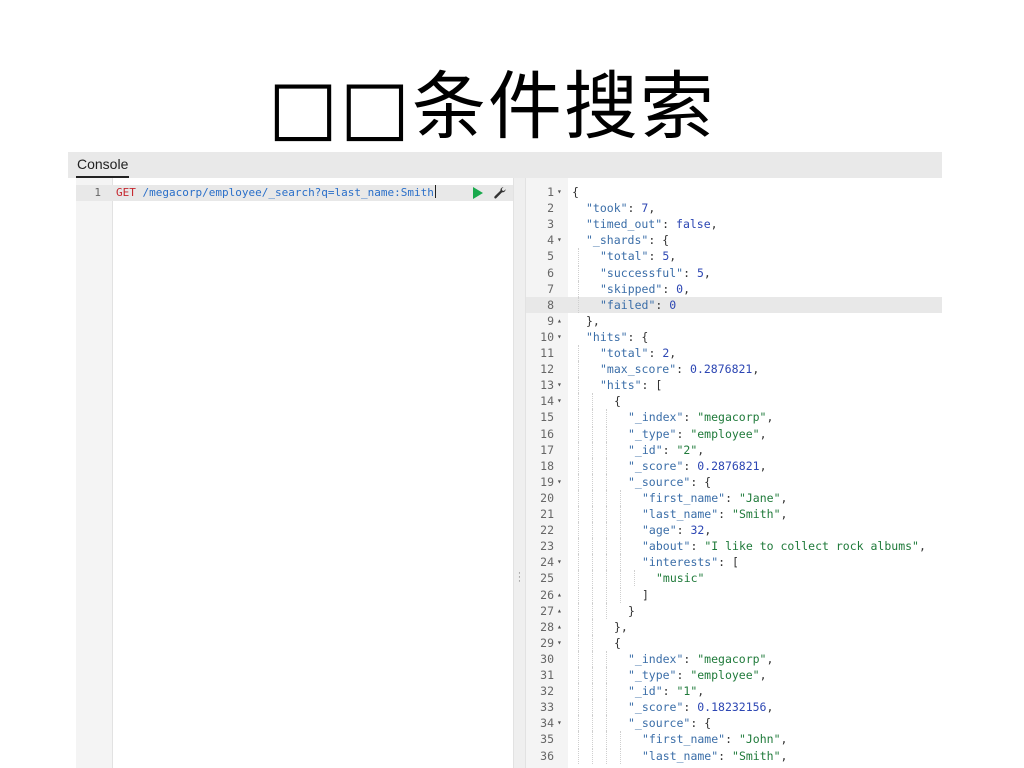 The height and width of the screenshot is (768, 1024). I want to click on play-icon, so click(478, 193).